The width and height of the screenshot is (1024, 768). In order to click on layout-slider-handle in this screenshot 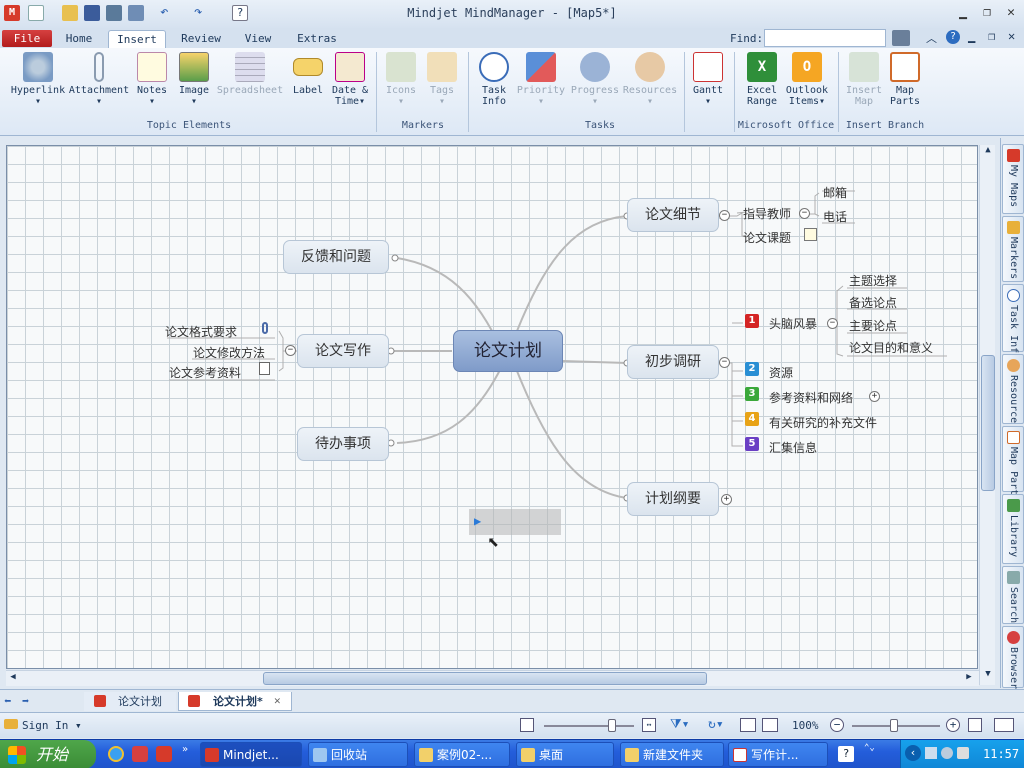, I will do `click(612, 725)`.